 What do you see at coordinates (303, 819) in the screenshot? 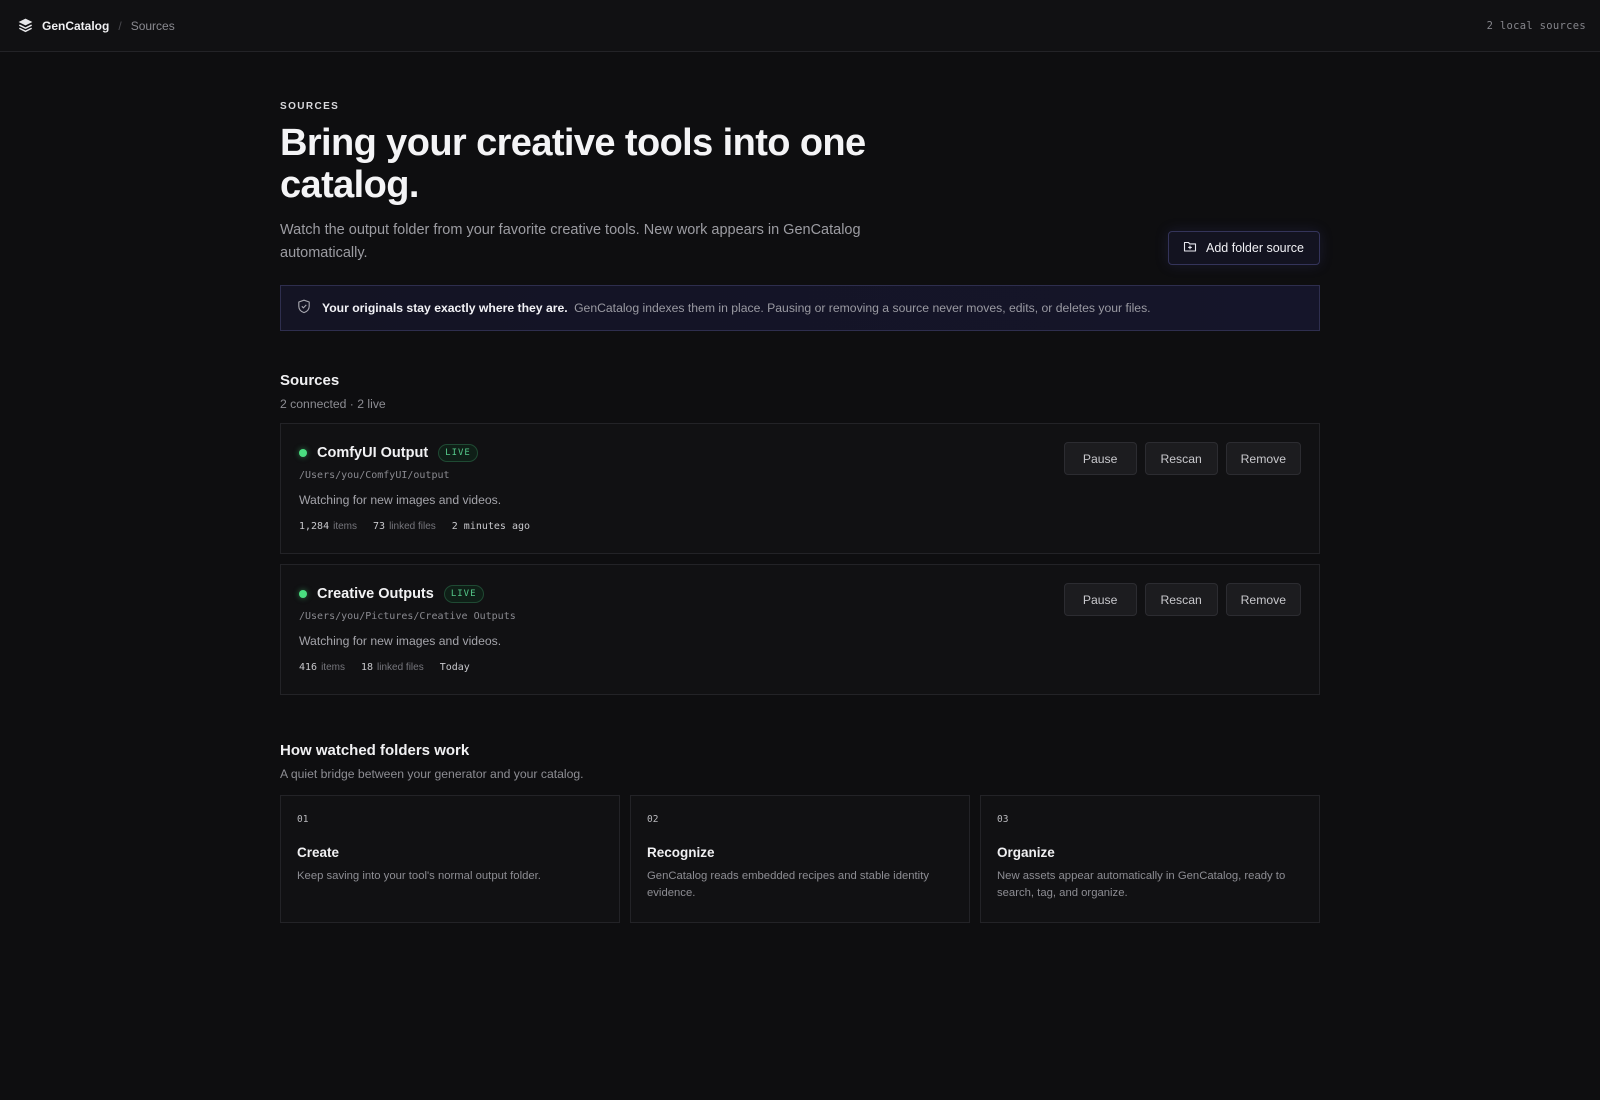
I see `step-number: 01` at bounding box center [303, 819].